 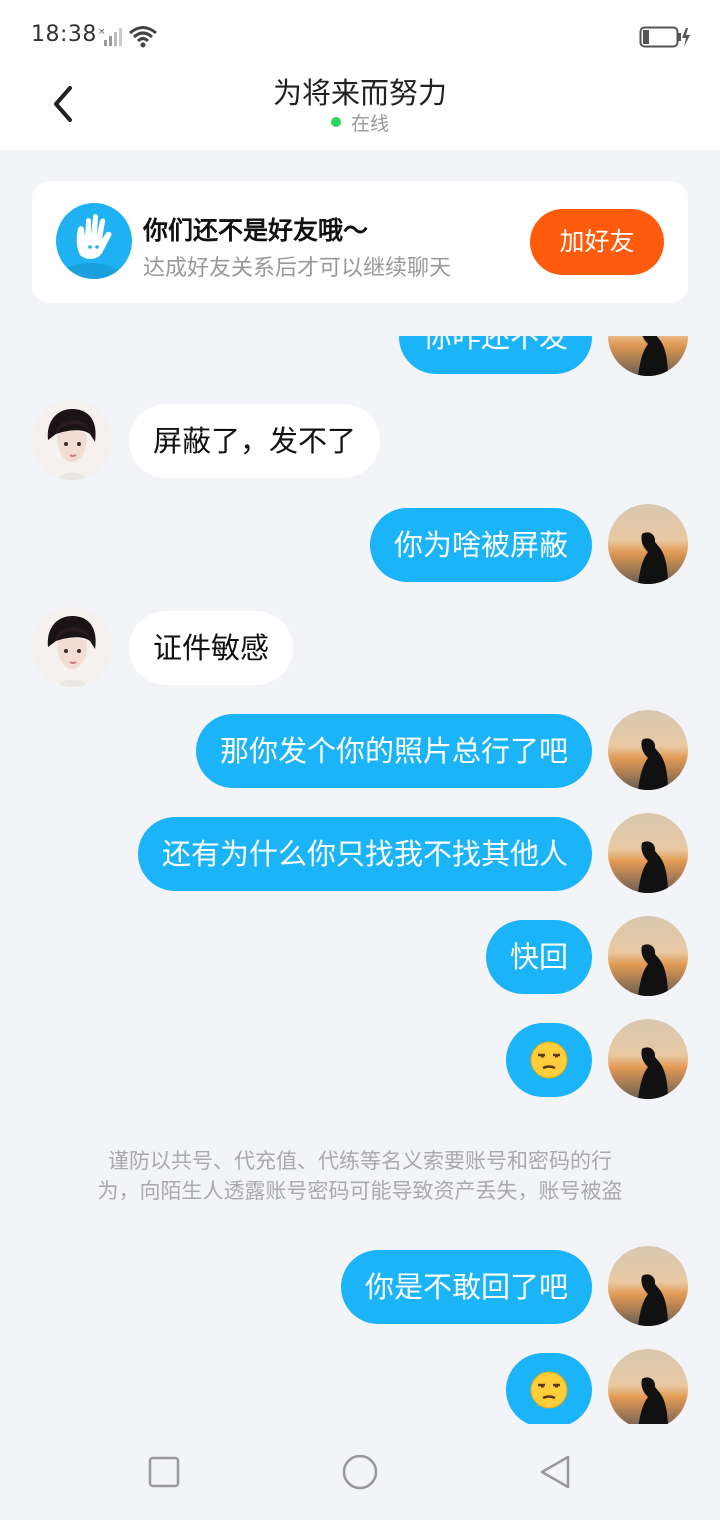 I want to click on message-row: 你咋还不发, so click(x=360, y=356).